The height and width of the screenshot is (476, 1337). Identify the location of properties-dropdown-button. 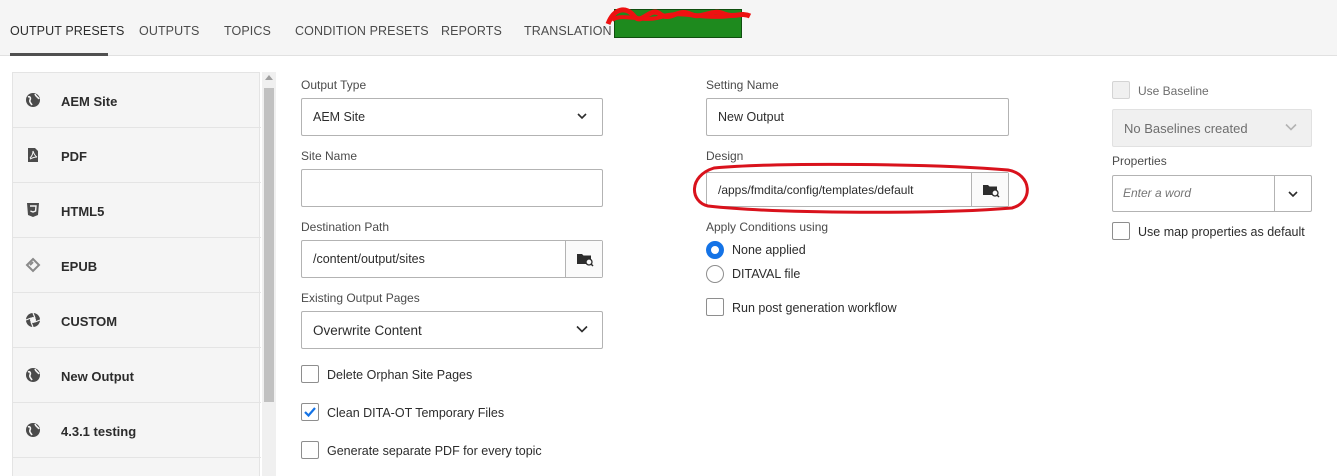
(1292, 193).